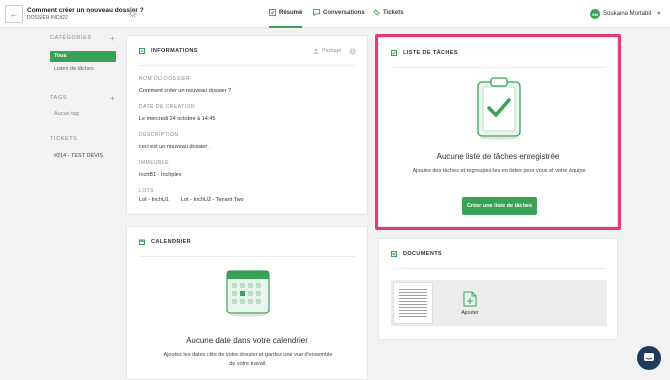  I want to click on tab-conversations: Conversations, so click(339, 12).